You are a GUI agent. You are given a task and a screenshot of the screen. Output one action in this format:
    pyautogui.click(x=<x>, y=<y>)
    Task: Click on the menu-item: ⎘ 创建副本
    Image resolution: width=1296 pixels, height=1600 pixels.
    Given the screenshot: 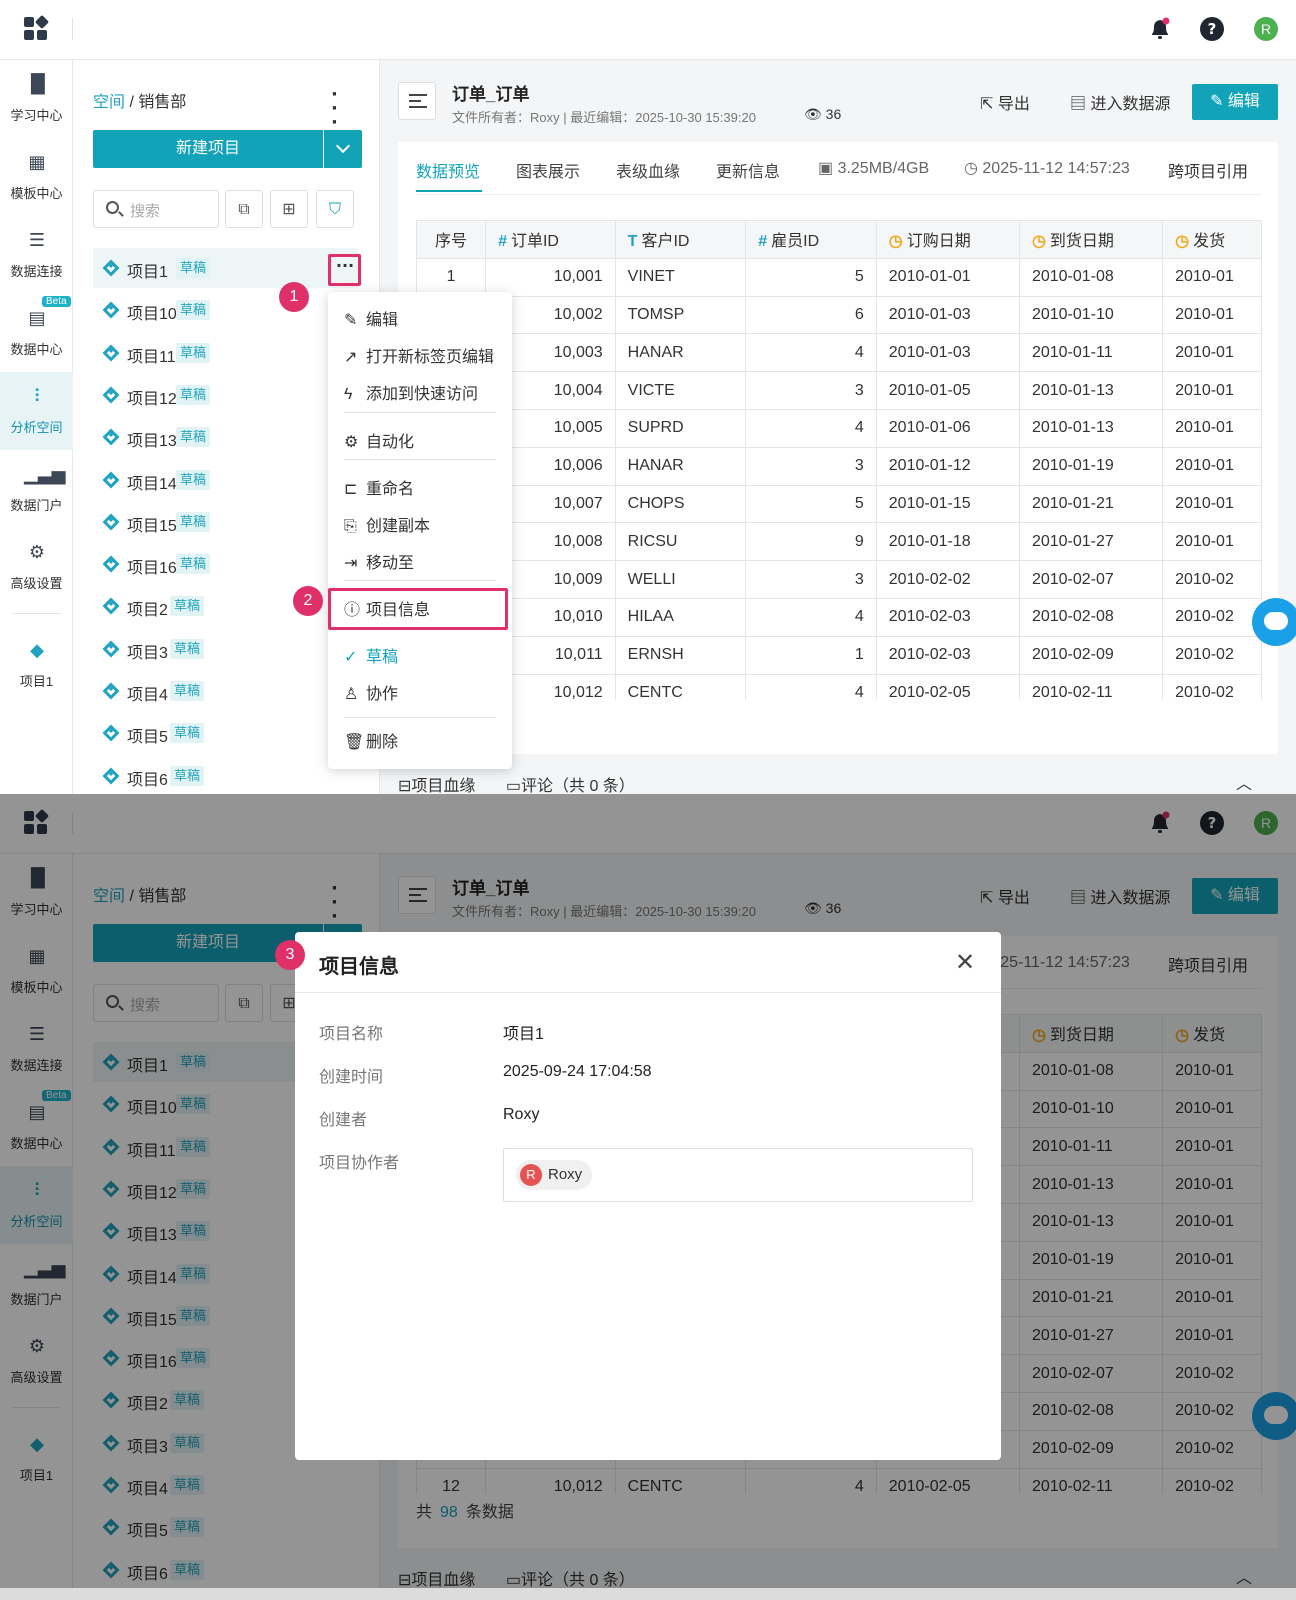 What is the action you would take?
    pyautogui.click(x=387, y=524)
    